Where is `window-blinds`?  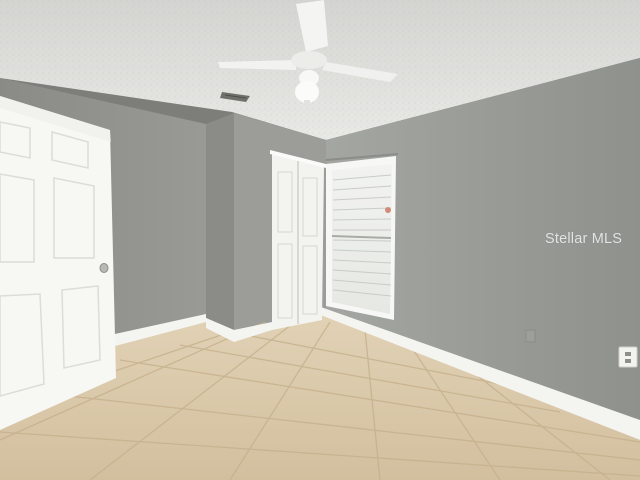 window-blinds is located at coordinates (362, 236).